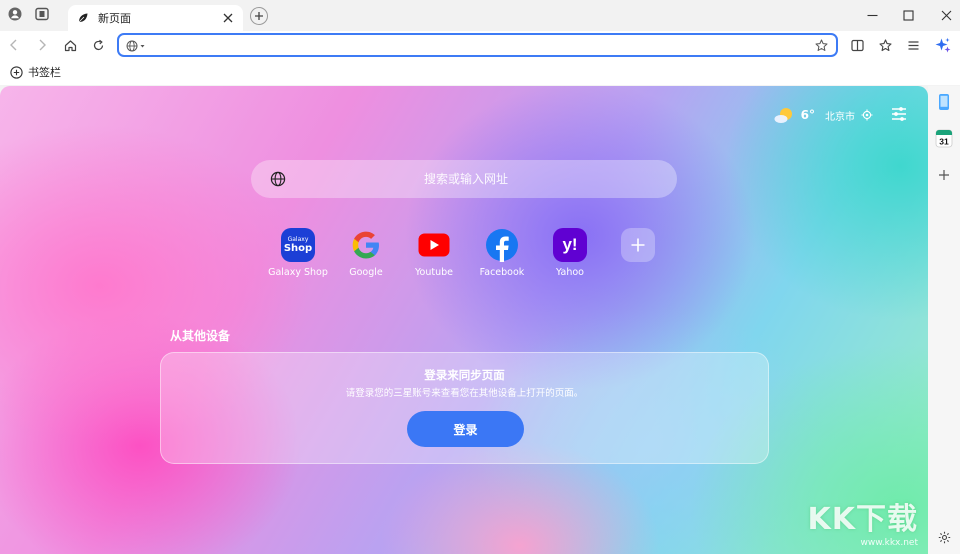 The height and width of the screenshot is (554, 960). Describe the element at coordinates (114, 18) in the screenshot. I see `tab-title: 新页面` at that location.